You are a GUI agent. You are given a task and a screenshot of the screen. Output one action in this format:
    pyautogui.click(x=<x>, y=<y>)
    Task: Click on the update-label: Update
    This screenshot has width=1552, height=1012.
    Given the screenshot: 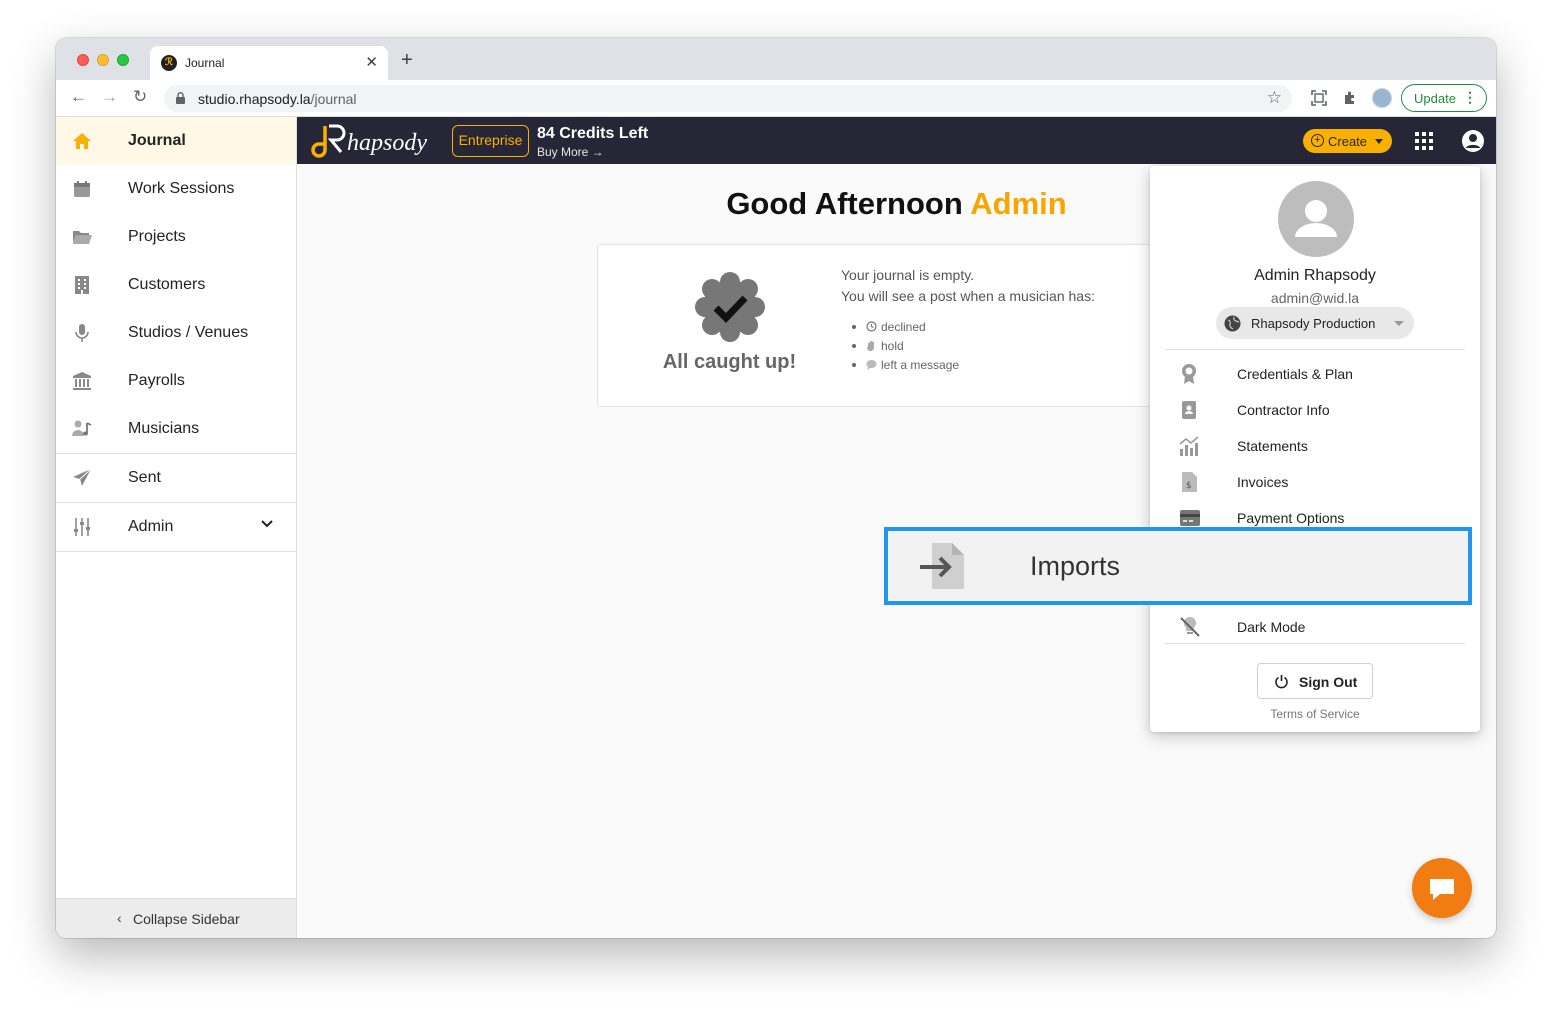 What is the action you would take?
    pyautogui.click(x=1435, y=98)
    